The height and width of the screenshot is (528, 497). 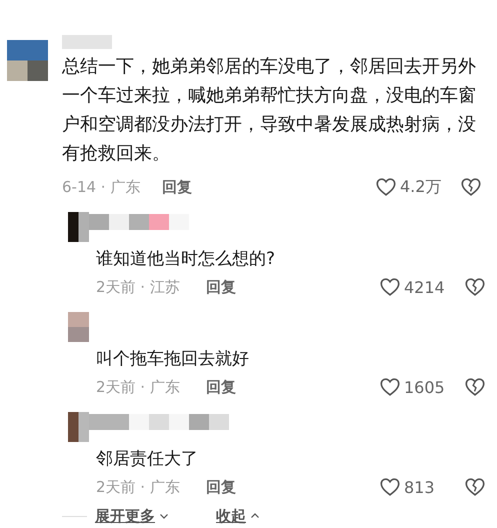 I want to click on reply-text: 邻居责任大了, so click(x=147, y=459).